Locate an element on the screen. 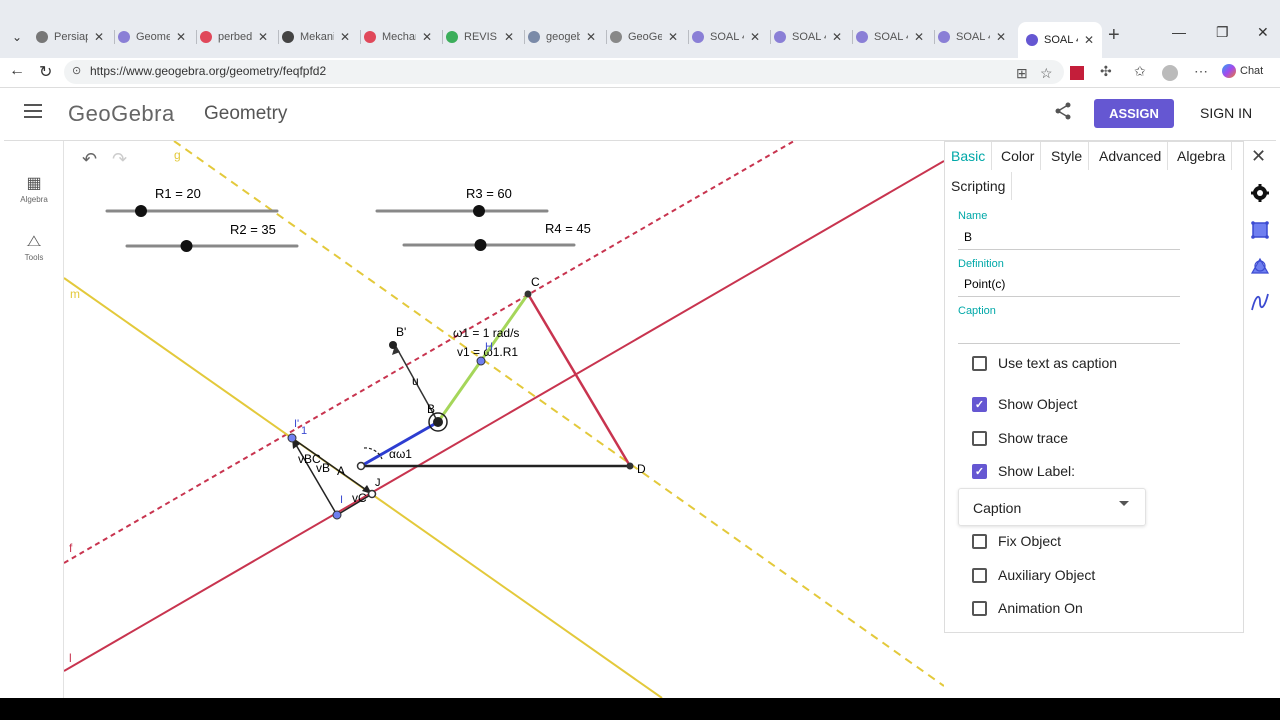 This screenshot has height=720, width=1280. tab-algebra: Algebra is located at coordinates (1202, 156).